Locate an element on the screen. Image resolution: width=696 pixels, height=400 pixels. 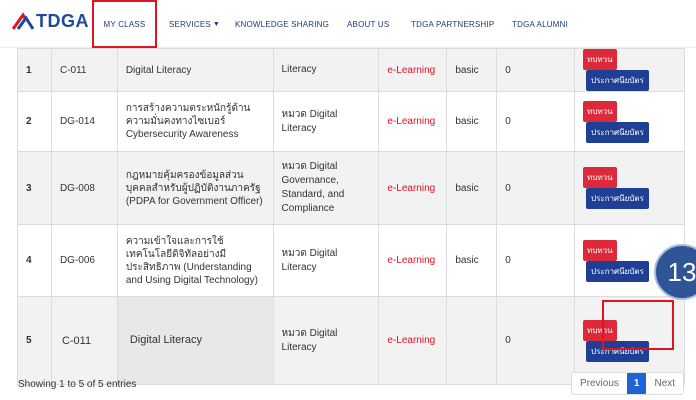
row-no: 1 is located at coordinates (34, 70).